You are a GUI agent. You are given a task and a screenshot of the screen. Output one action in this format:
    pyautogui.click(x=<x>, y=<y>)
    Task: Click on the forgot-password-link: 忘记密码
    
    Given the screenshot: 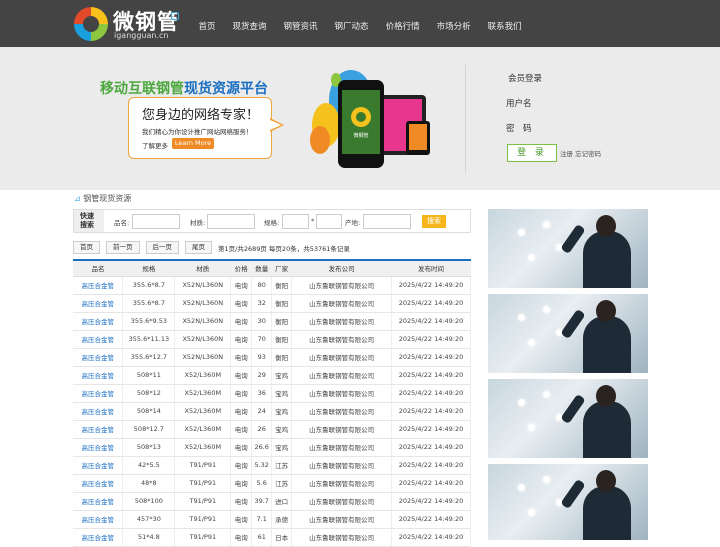 What is the action you would take?
    pyautogui.click(x=588, y=154)
    